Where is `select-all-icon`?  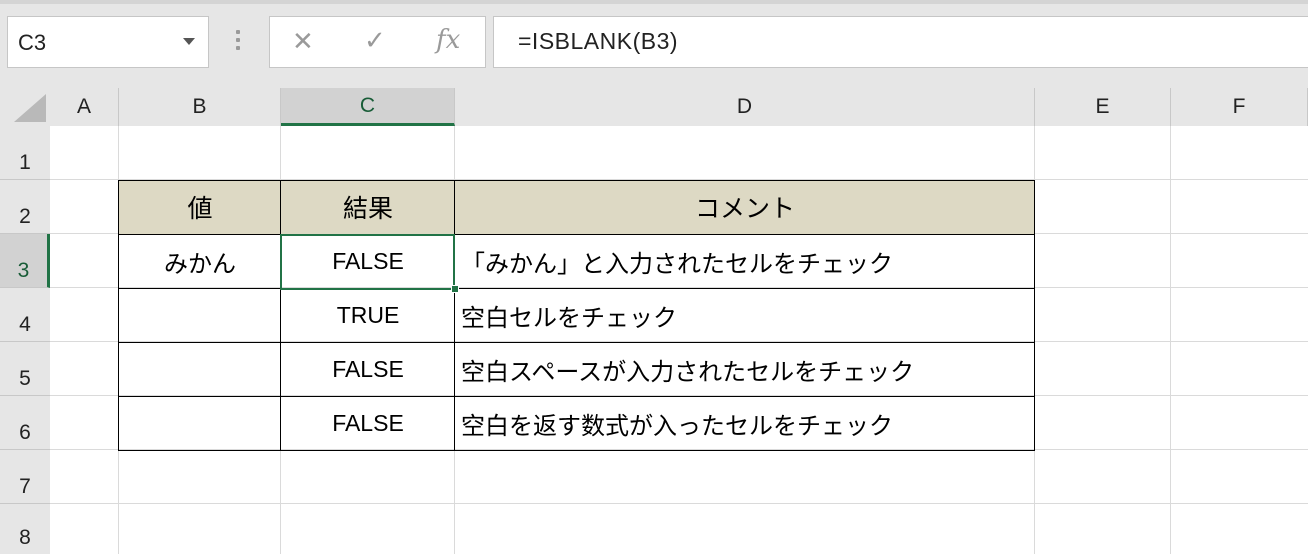
select-all-icon is located at coordinates (30, 108).